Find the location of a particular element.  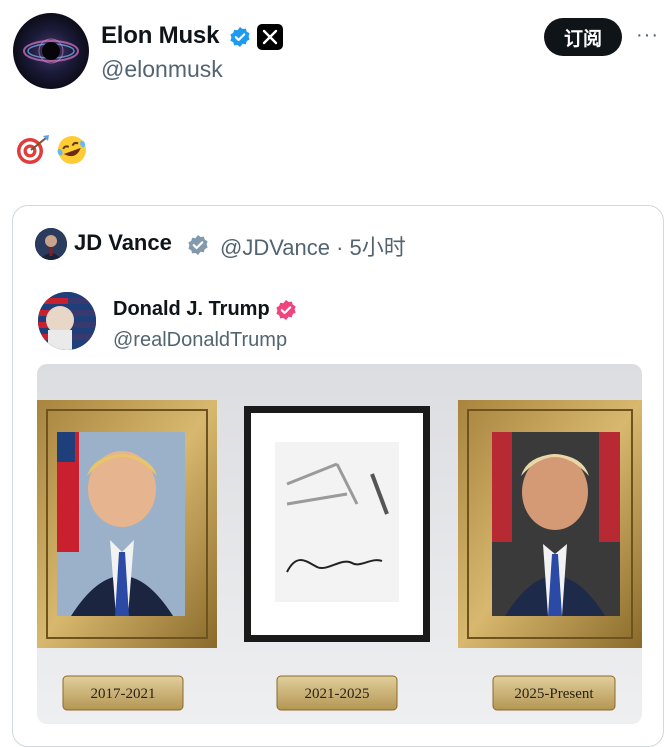

plaque-1-label: 2017-2021 is located at coordinates (123, 694).